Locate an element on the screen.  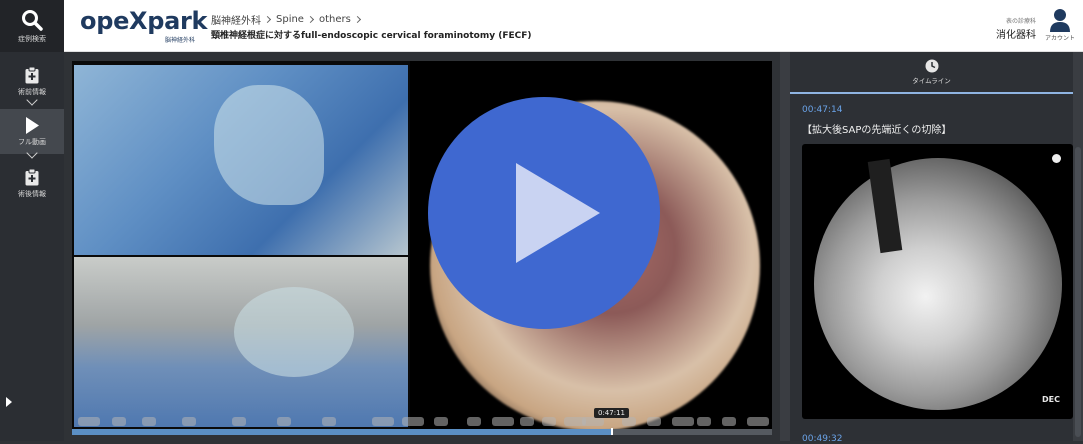
department-selector: 表の診療科 消化器科 is located at coordinates (1015, 28).